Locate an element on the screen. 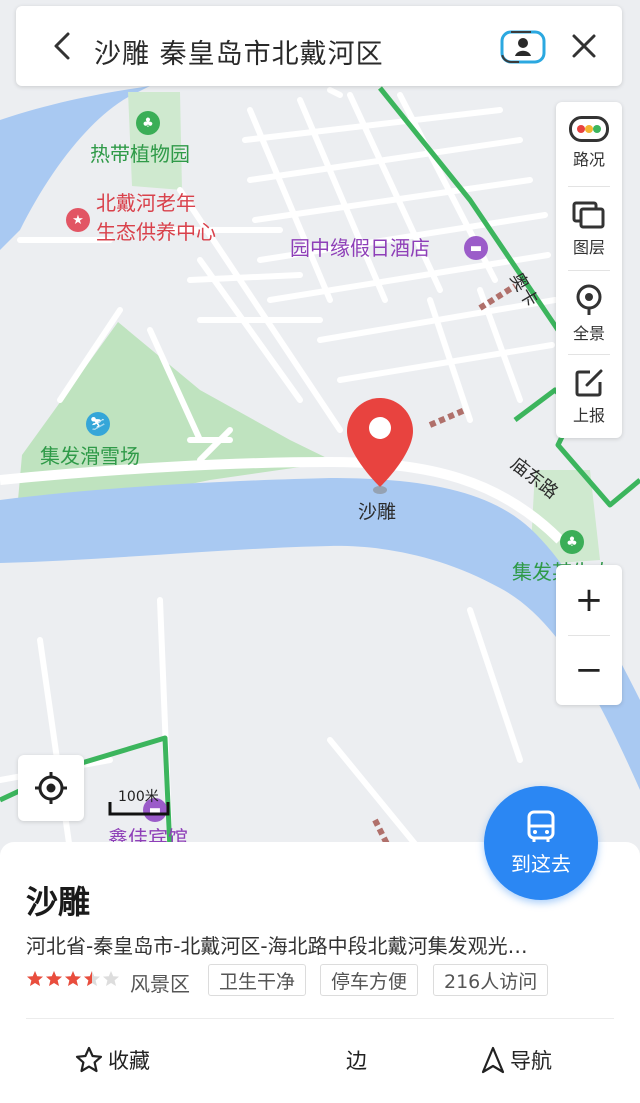  navigation-arrow-icon is located at coordinates (493, 1060).